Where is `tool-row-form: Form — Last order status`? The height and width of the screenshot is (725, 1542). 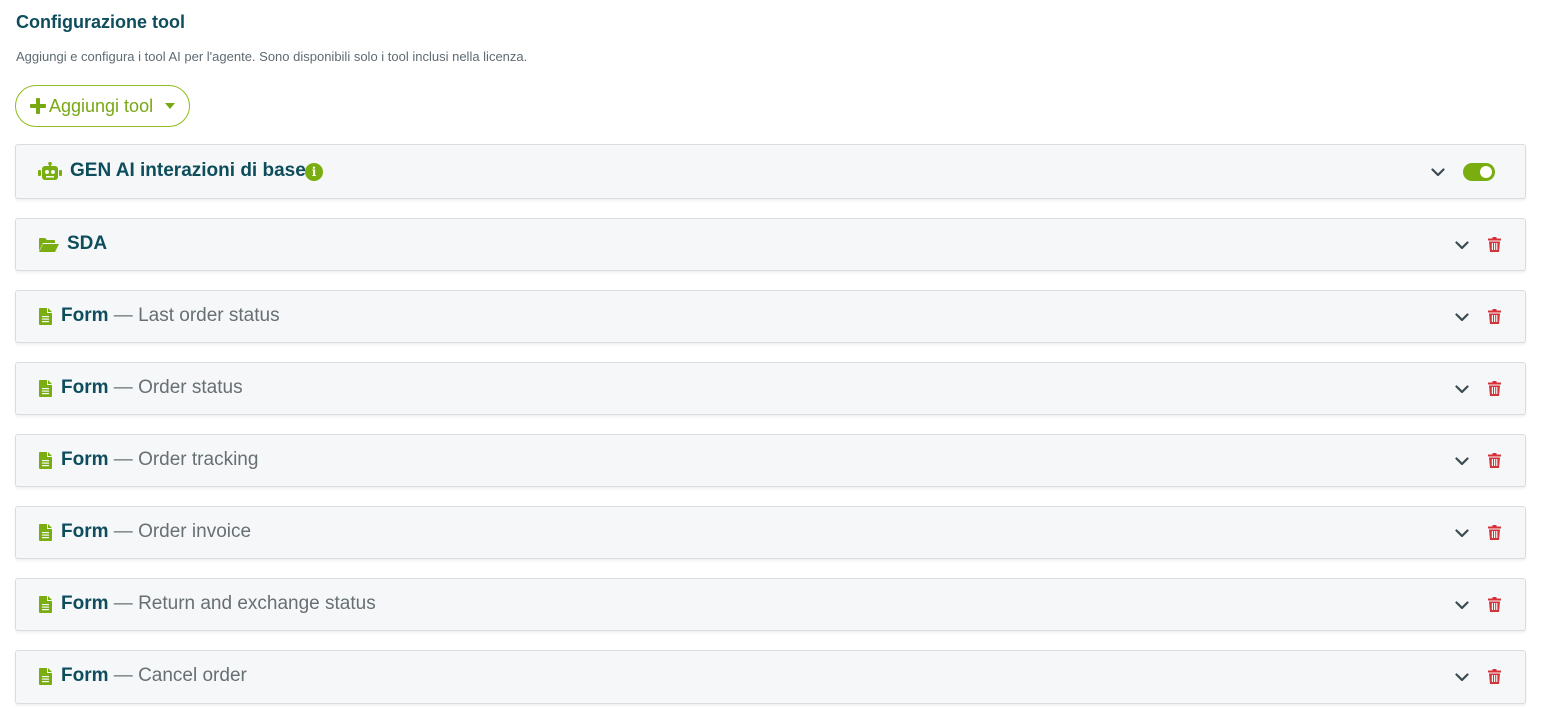 tool-row-form: Form — Last order status is located at coordinates (770, 316).